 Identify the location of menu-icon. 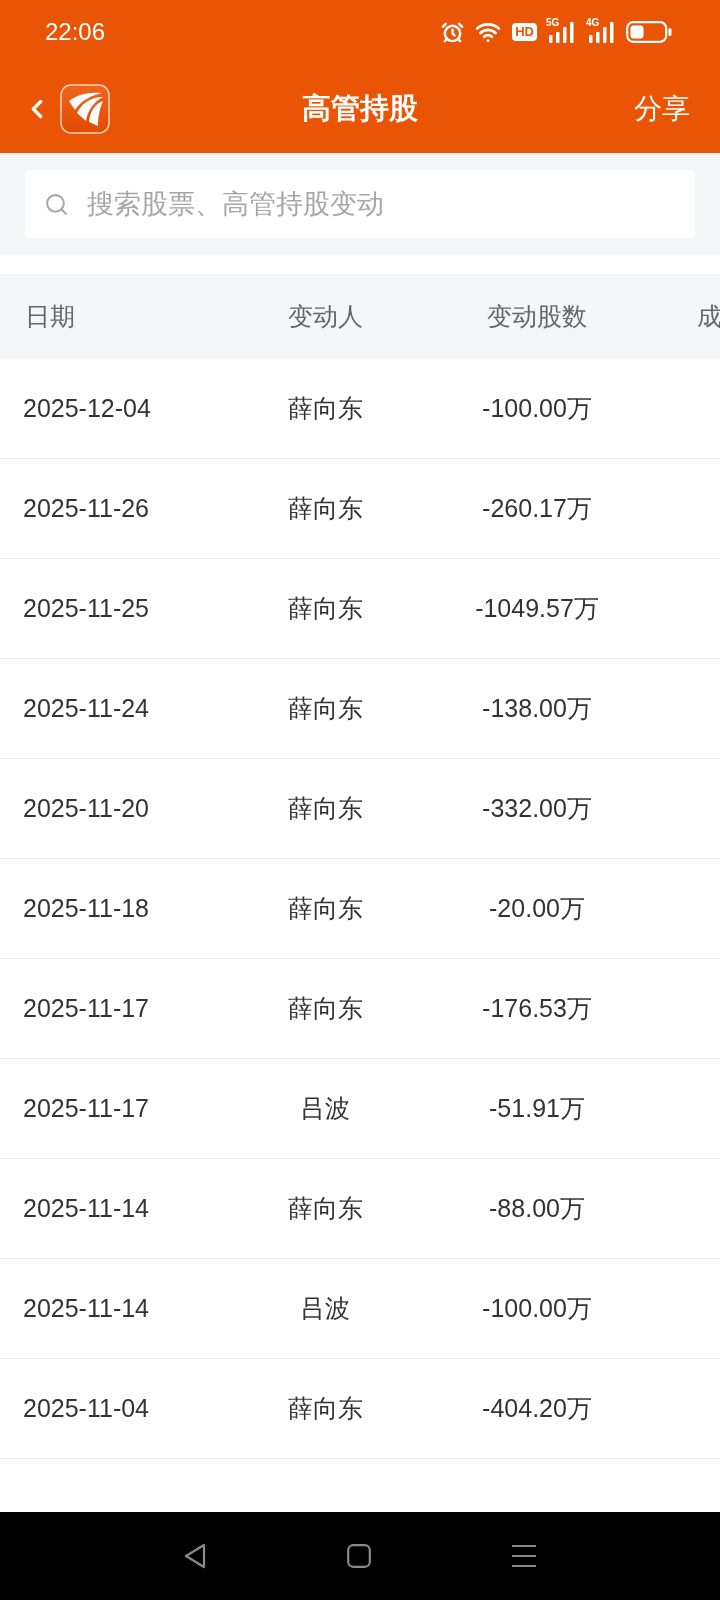
(524, 1556).